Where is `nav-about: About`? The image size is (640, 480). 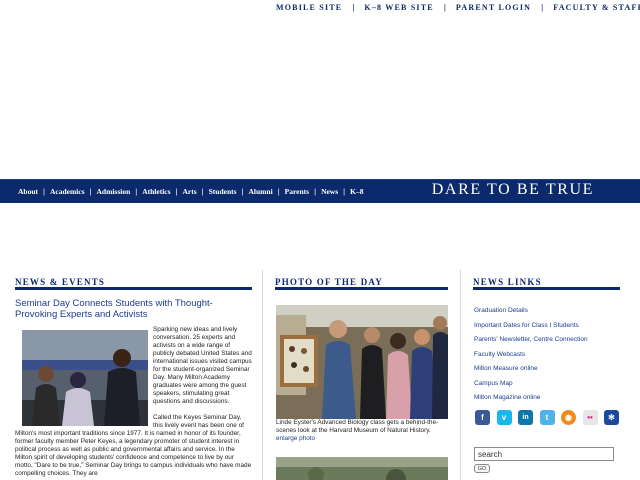
nav-about: About is located at coordinates (28, 191).